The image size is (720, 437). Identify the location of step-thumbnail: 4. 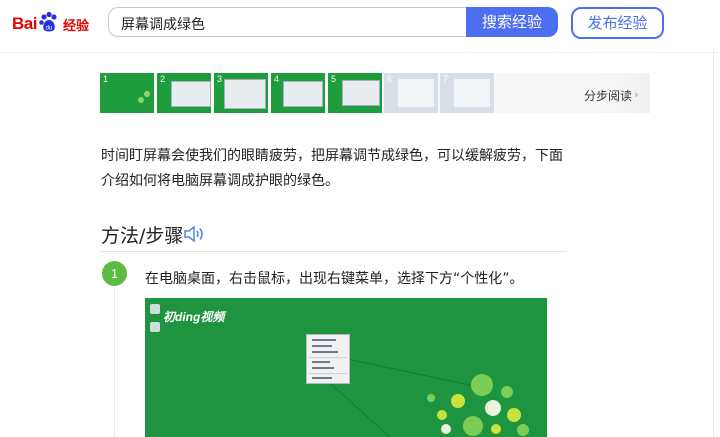
(298, 93).